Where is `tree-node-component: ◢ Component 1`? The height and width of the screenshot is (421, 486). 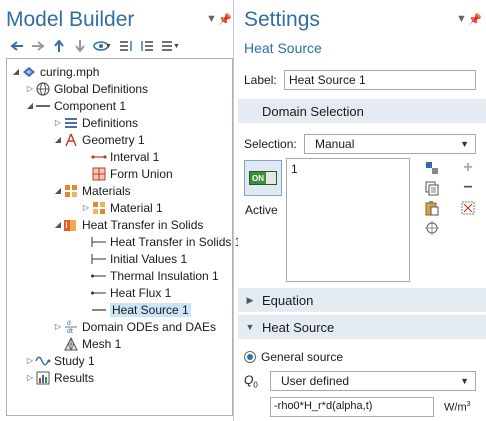 tree-node-component: ◢ Component 1 is located at coordinates (75, 105).